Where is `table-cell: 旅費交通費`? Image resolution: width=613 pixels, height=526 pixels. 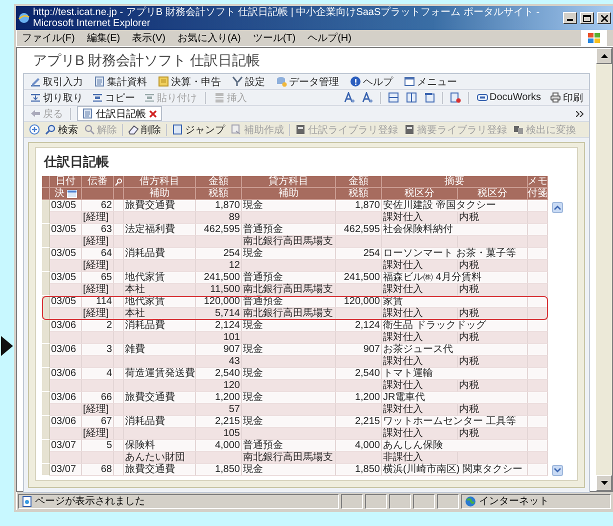 table-cell: 旅費交通費 is located at coordinates (160, 470).